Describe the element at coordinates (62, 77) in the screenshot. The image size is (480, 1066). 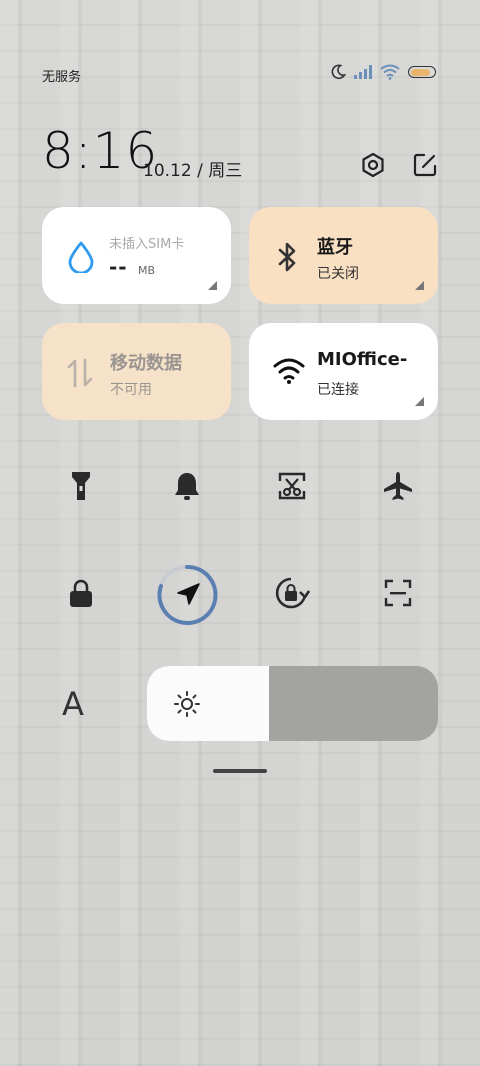
I see `carrier-label: 无服务` at that location.